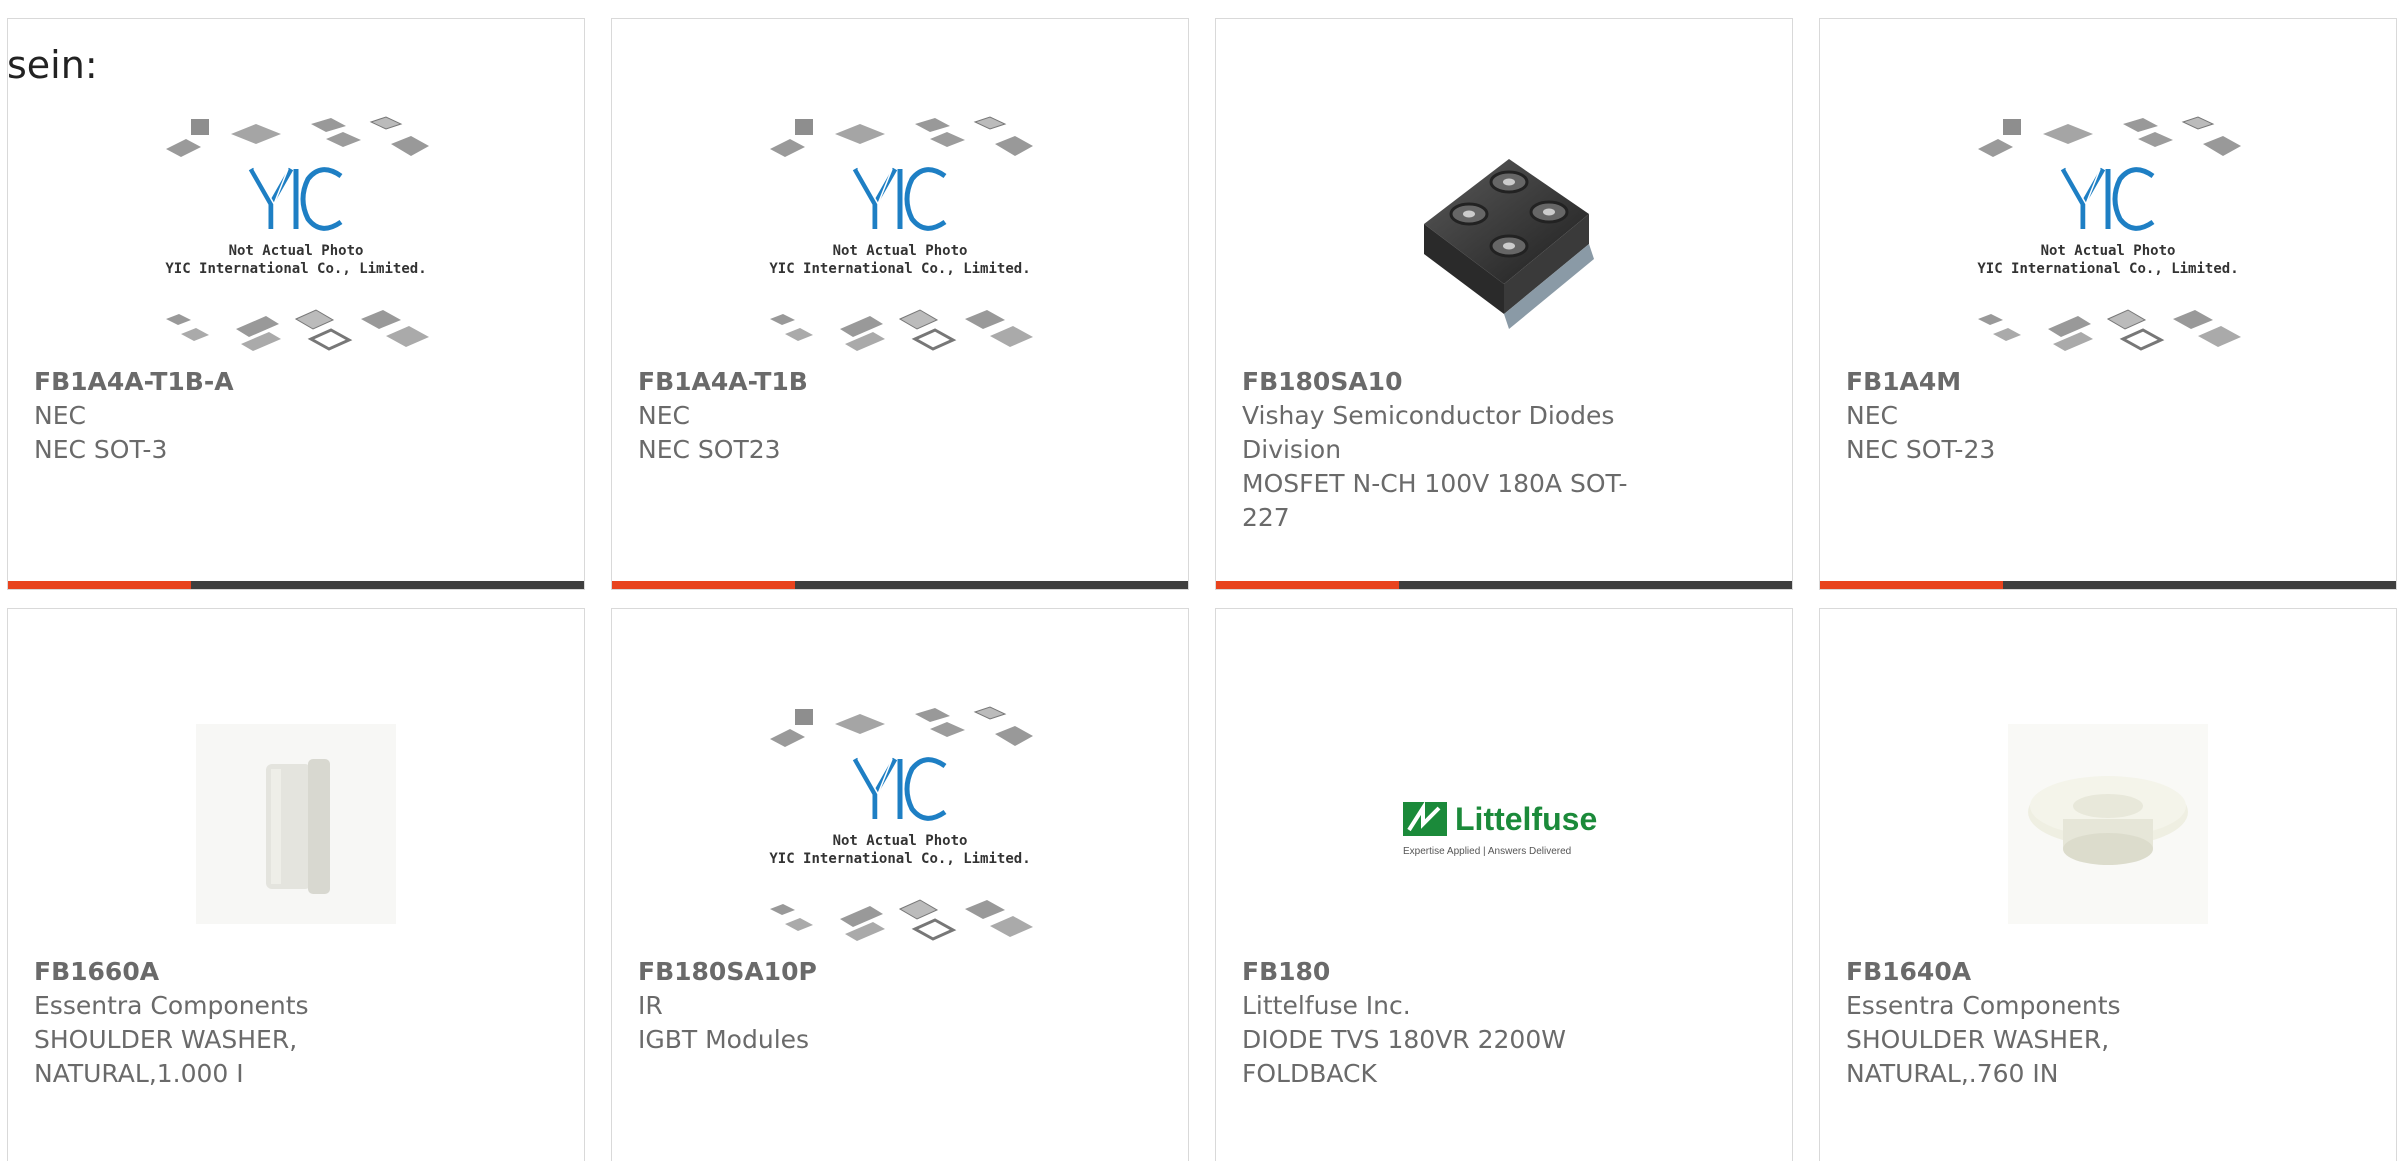 The height and width of the screenshot is (1161, 2400). I want to click on littelfuse-brand: Littelfuse, so click(1526, 819).